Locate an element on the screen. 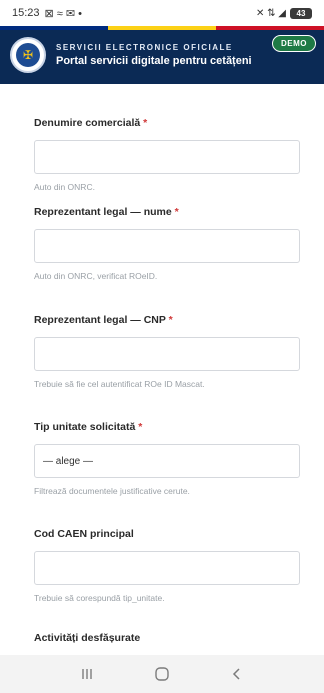  recents-icon is located at coordinates (87, 674).